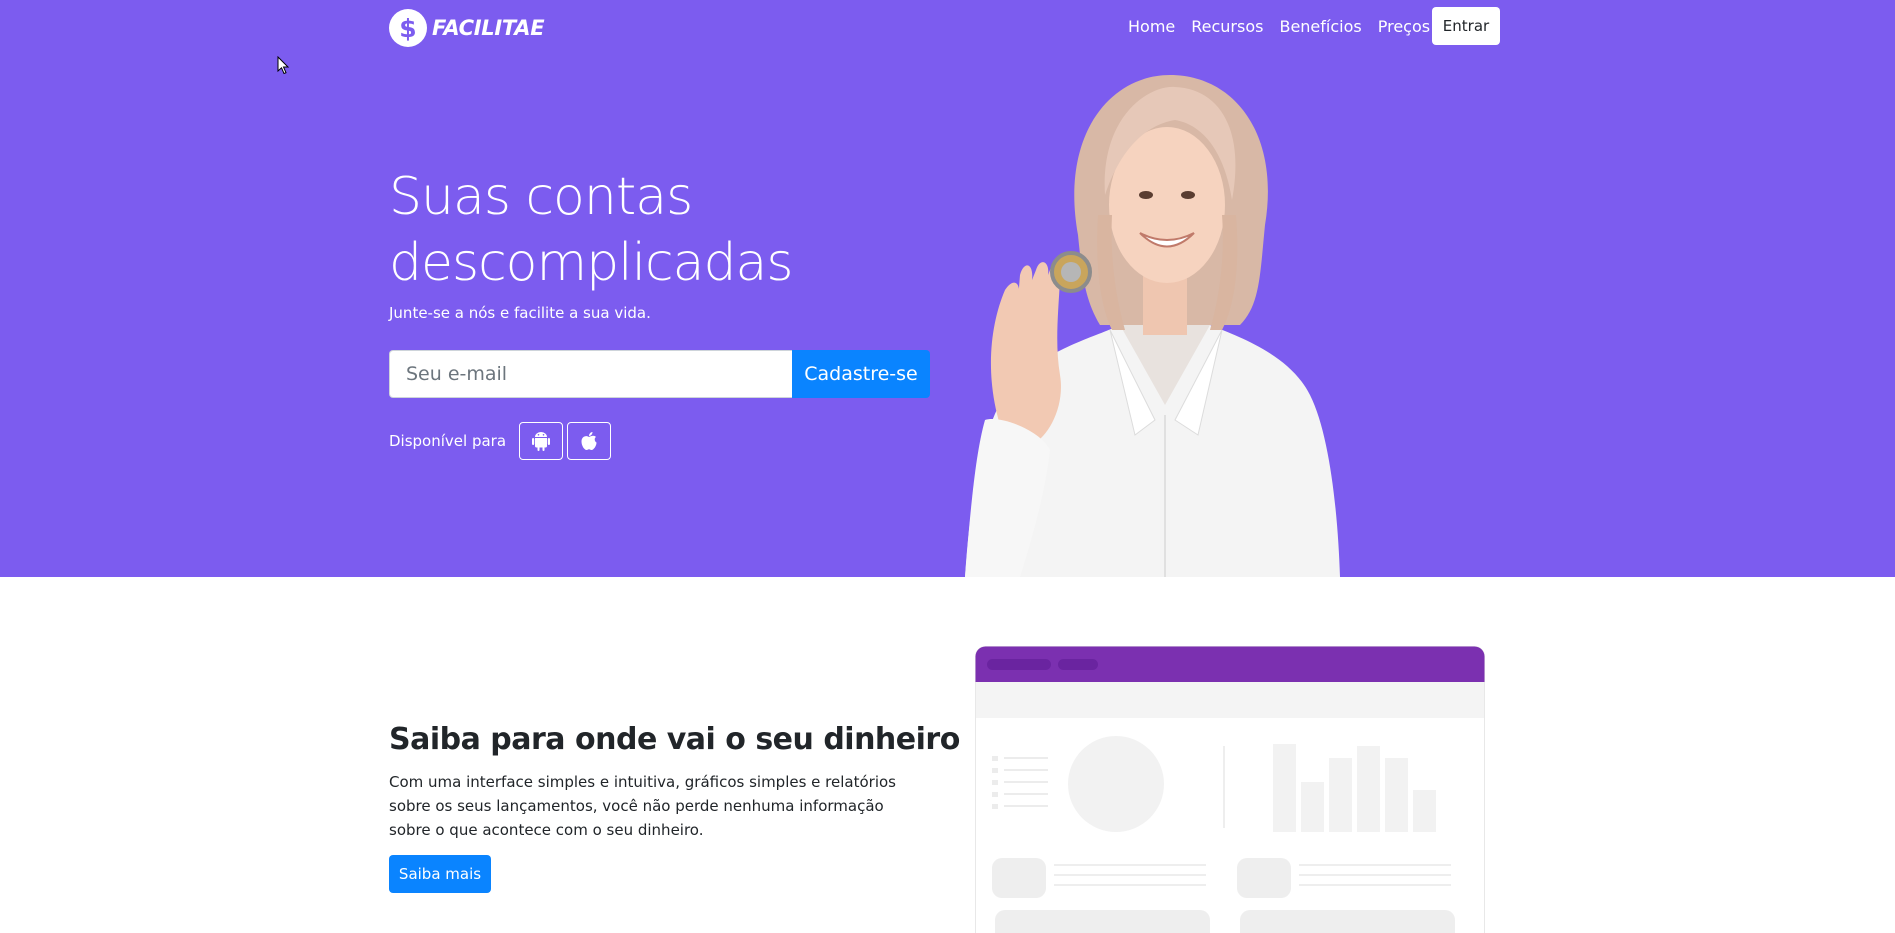 This screenshot has height=933, width=1895. I want to click on brand-logo: $ FACILITAE, so click(467, 28).